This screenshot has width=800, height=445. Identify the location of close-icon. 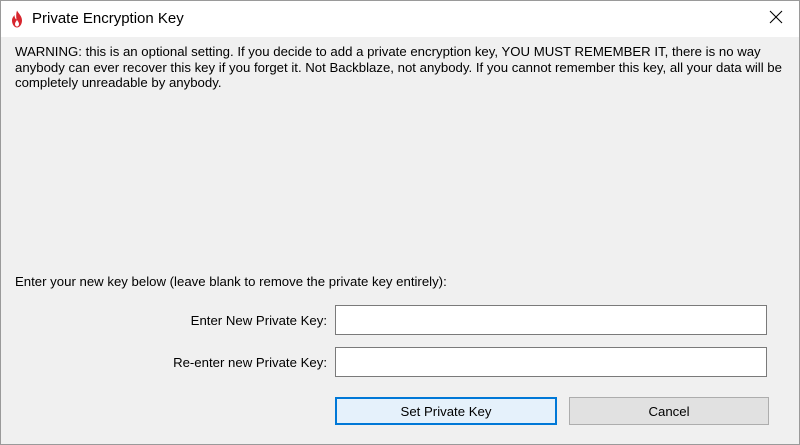
(776, 19).